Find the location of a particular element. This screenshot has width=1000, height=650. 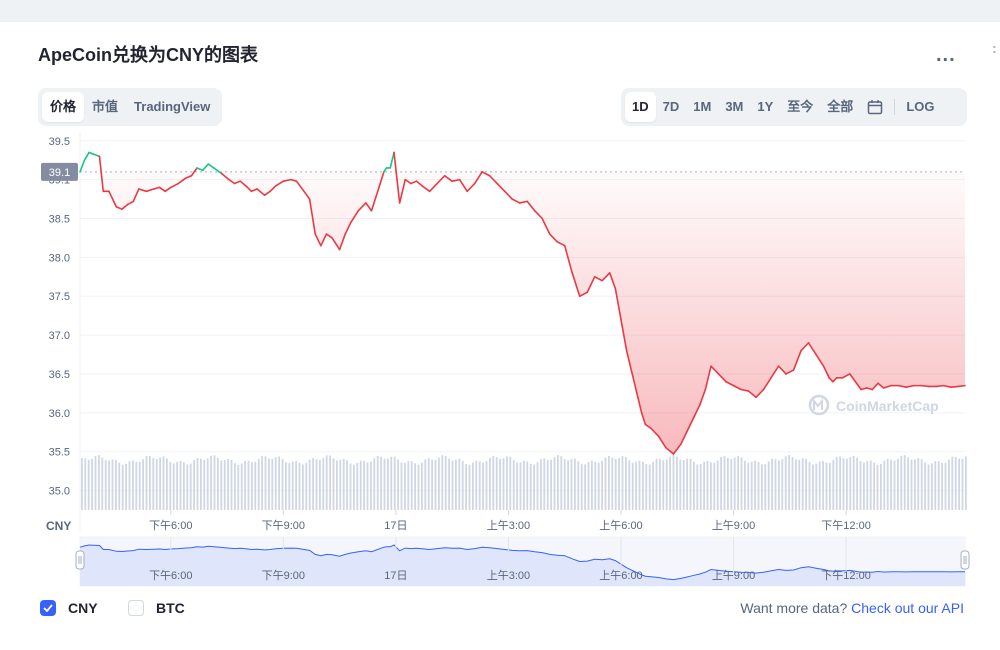

x-axis: 下午6:00 下午9:00 17日 上午3:00 上午6:00 上午9:00 下午12:00 is located at coordinates (510, 521).